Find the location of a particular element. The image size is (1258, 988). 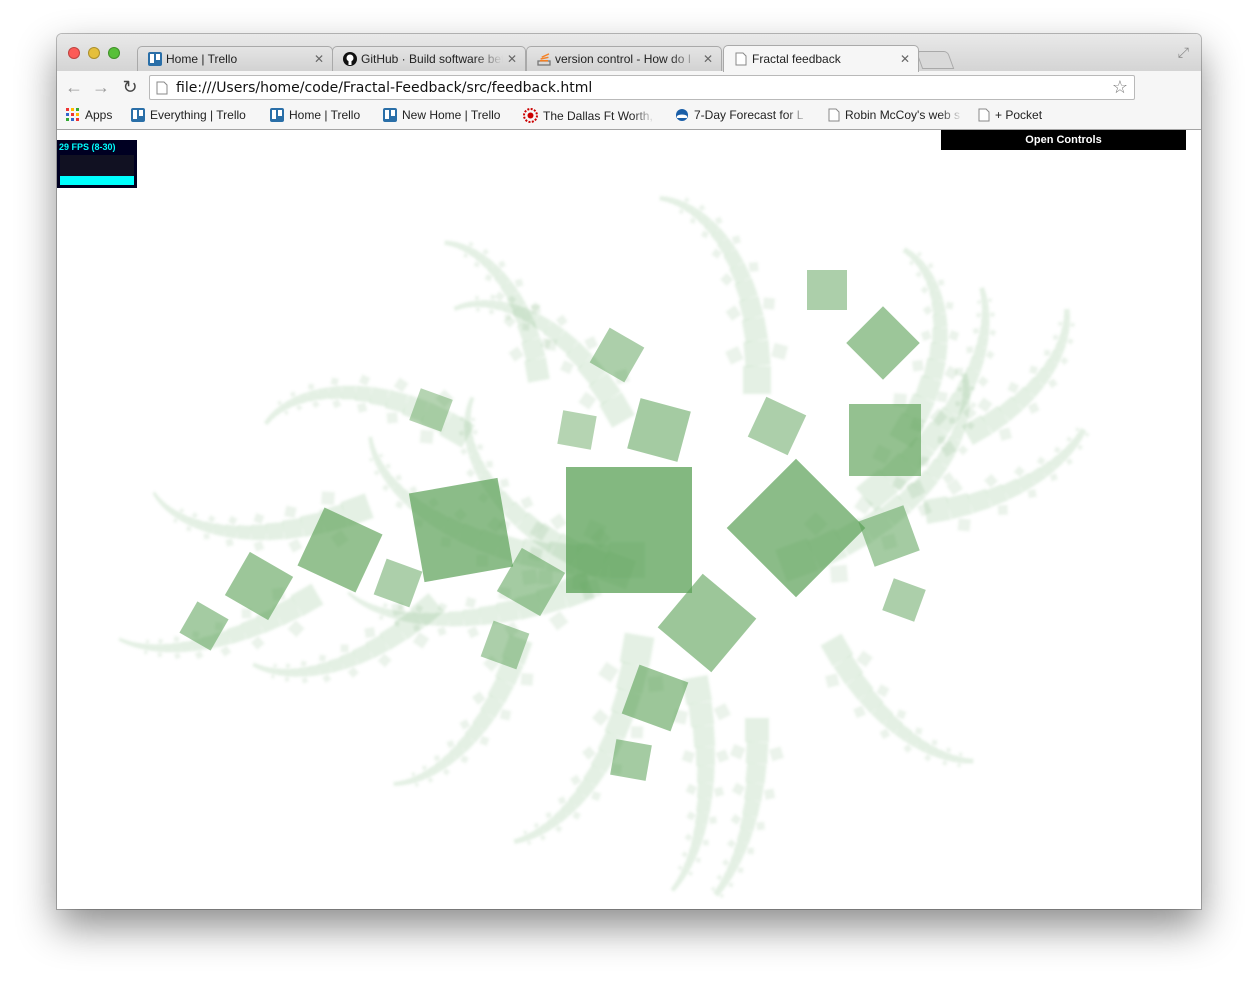

bookmark-new-home-trello: New Home | Trello is located at coordinates (441, 115).